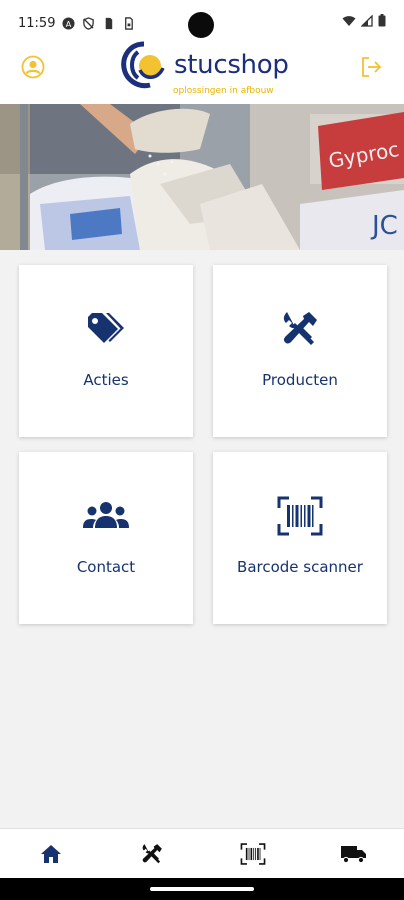 The height and width of the screenshot is (900, 404). I want to click on tile-producten: Producten, so click(300, 351).